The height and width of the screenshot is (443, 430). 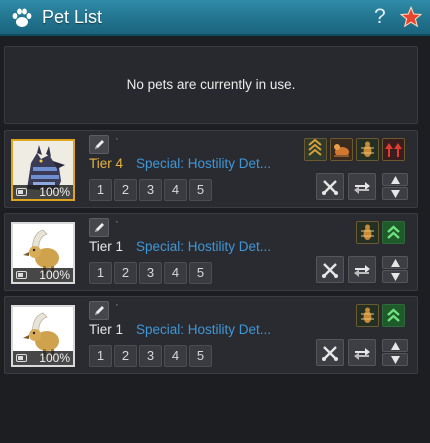 What do you see at coordinates (22, 17) in the screenshot?
I see `paw-icon` at bounding box center [22, 17].